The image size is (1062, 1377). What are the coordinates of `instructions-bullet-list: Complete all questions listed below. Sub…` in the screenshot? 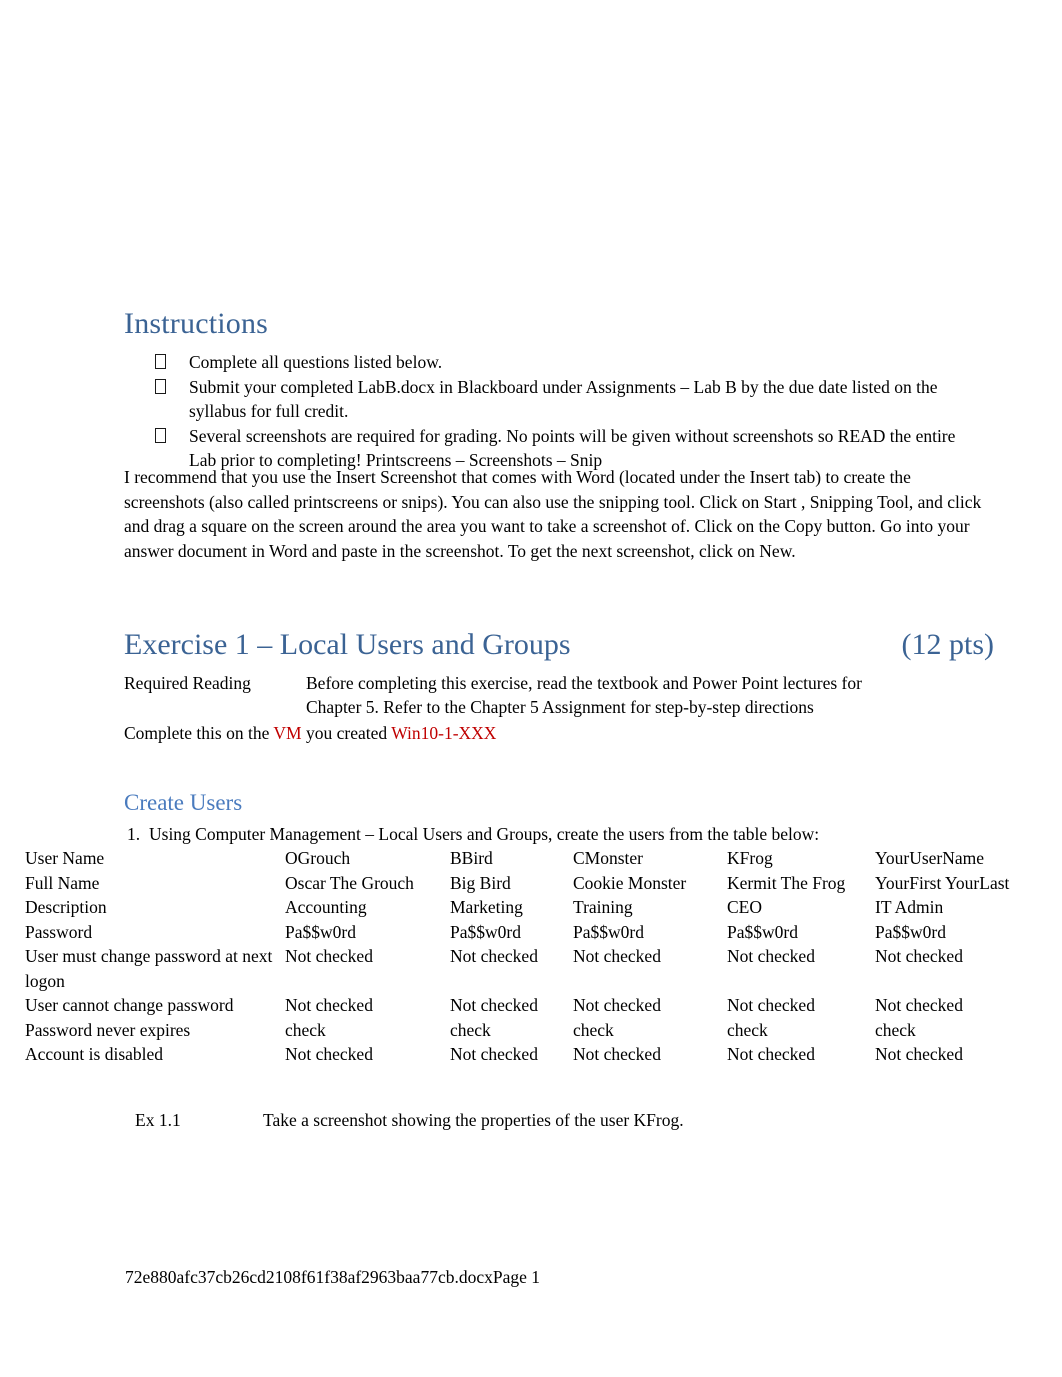 It's located at (570, 411).